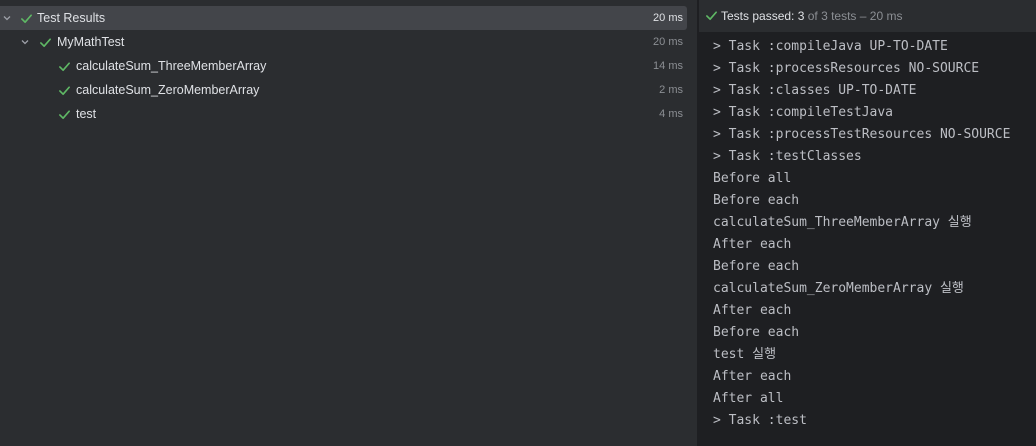 This screenshot has width=1036, height=446. Describe the element at coordinates (343, 66) in the screenshot. I see `tree-row-test: calculateSum_ThreeMemberArray 14 ms` at that location.